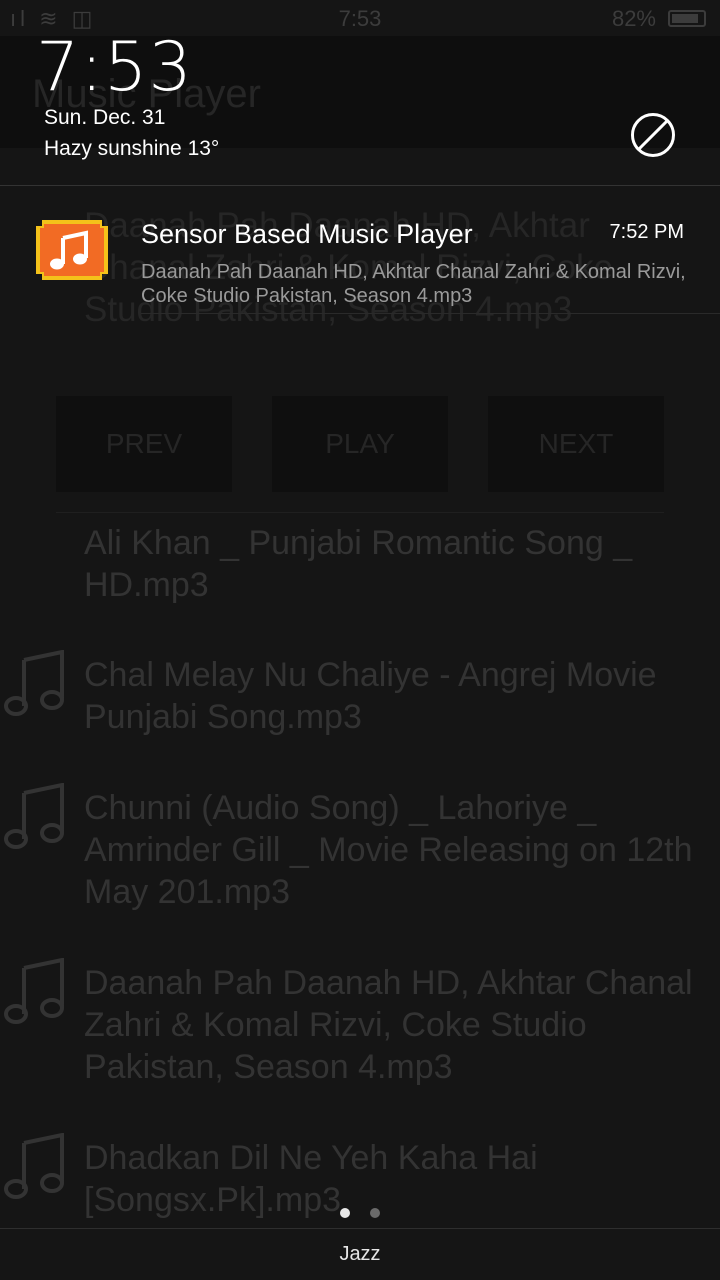 This screenshot has height=1280, width=720. What do you see at coordinates (132, 148) in the screenshot?
I see `shade-weather: Hazy sunshine 13°` at bounding box center [132, 148].